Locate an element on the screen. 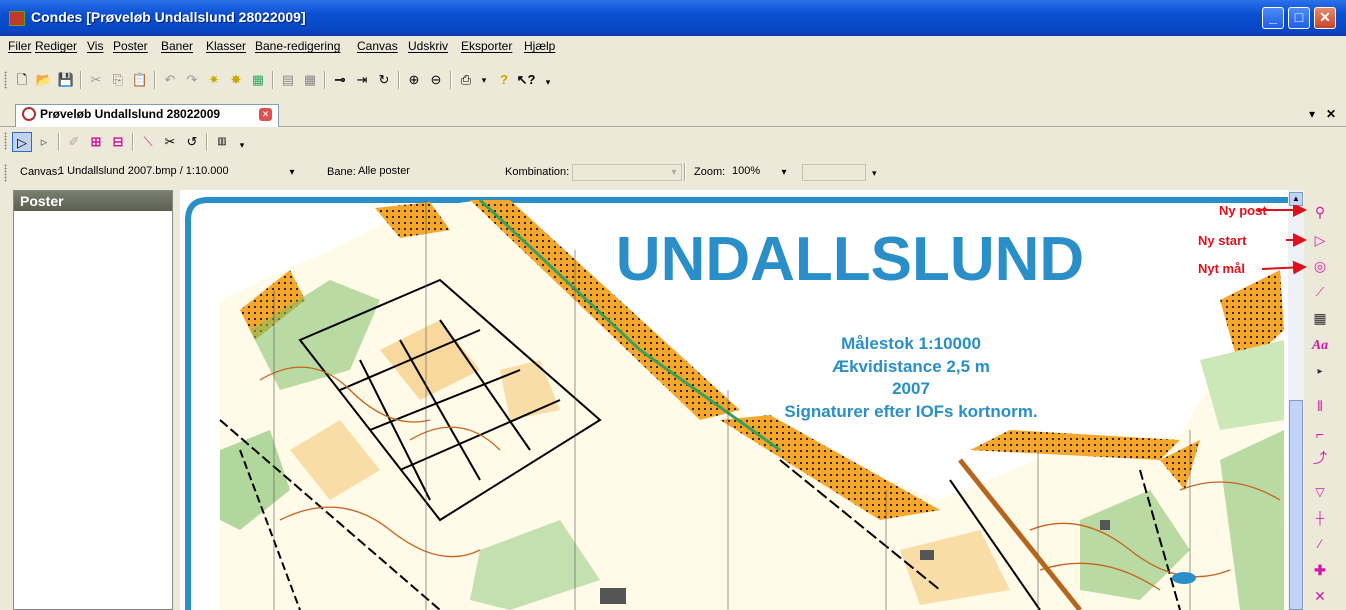  copy-icon: ⎘ is located at coordinates (118, 80).